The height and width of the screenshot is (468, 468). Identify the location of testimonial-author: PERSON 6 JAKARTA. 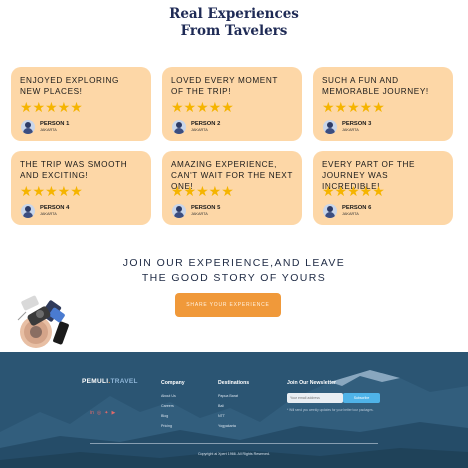
(347, 211).